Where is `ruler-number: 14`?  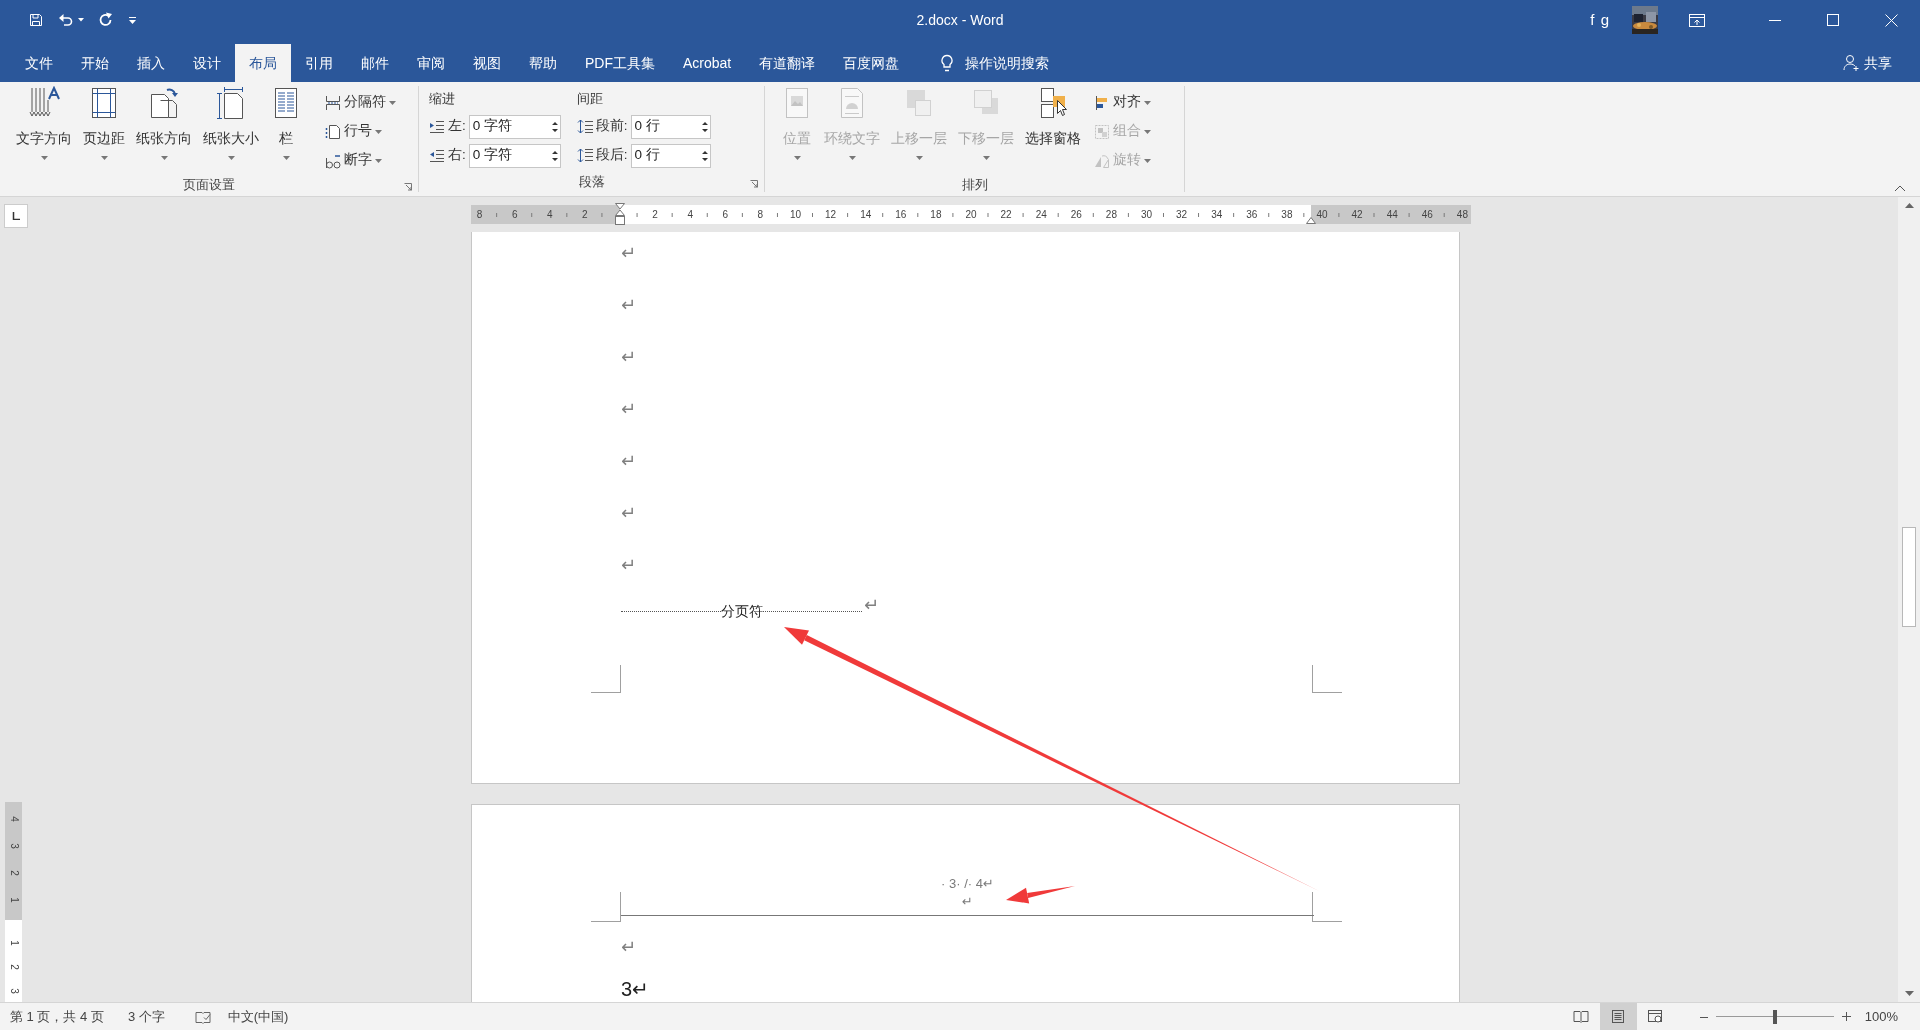 ruler-number: 14 is located at coordinates (866, 214).